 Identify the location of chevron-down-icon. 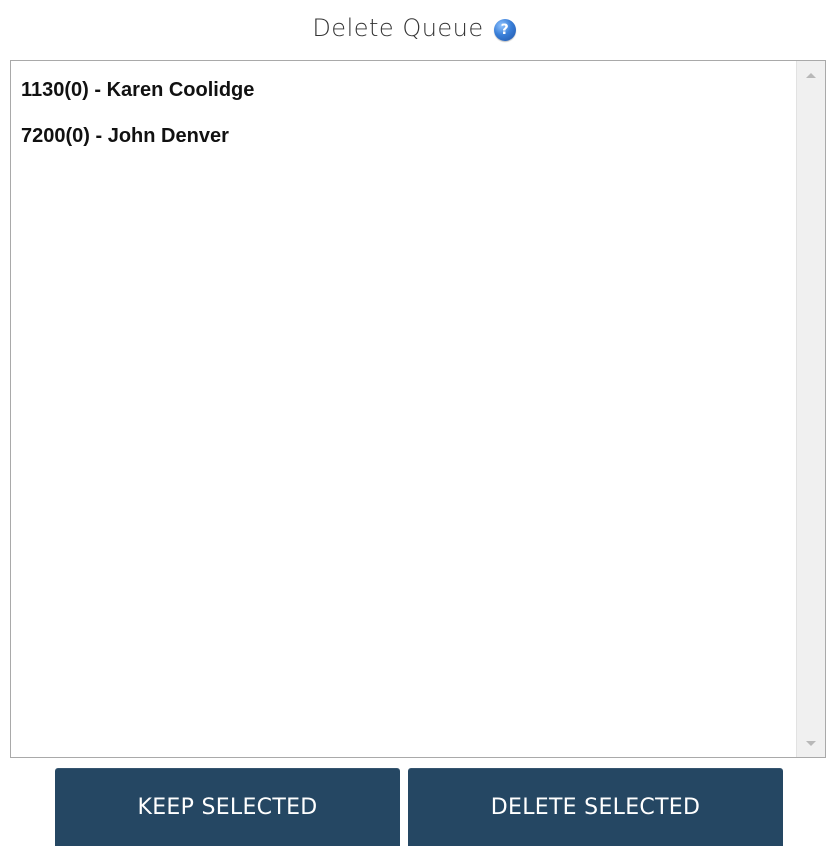
(811, 743).